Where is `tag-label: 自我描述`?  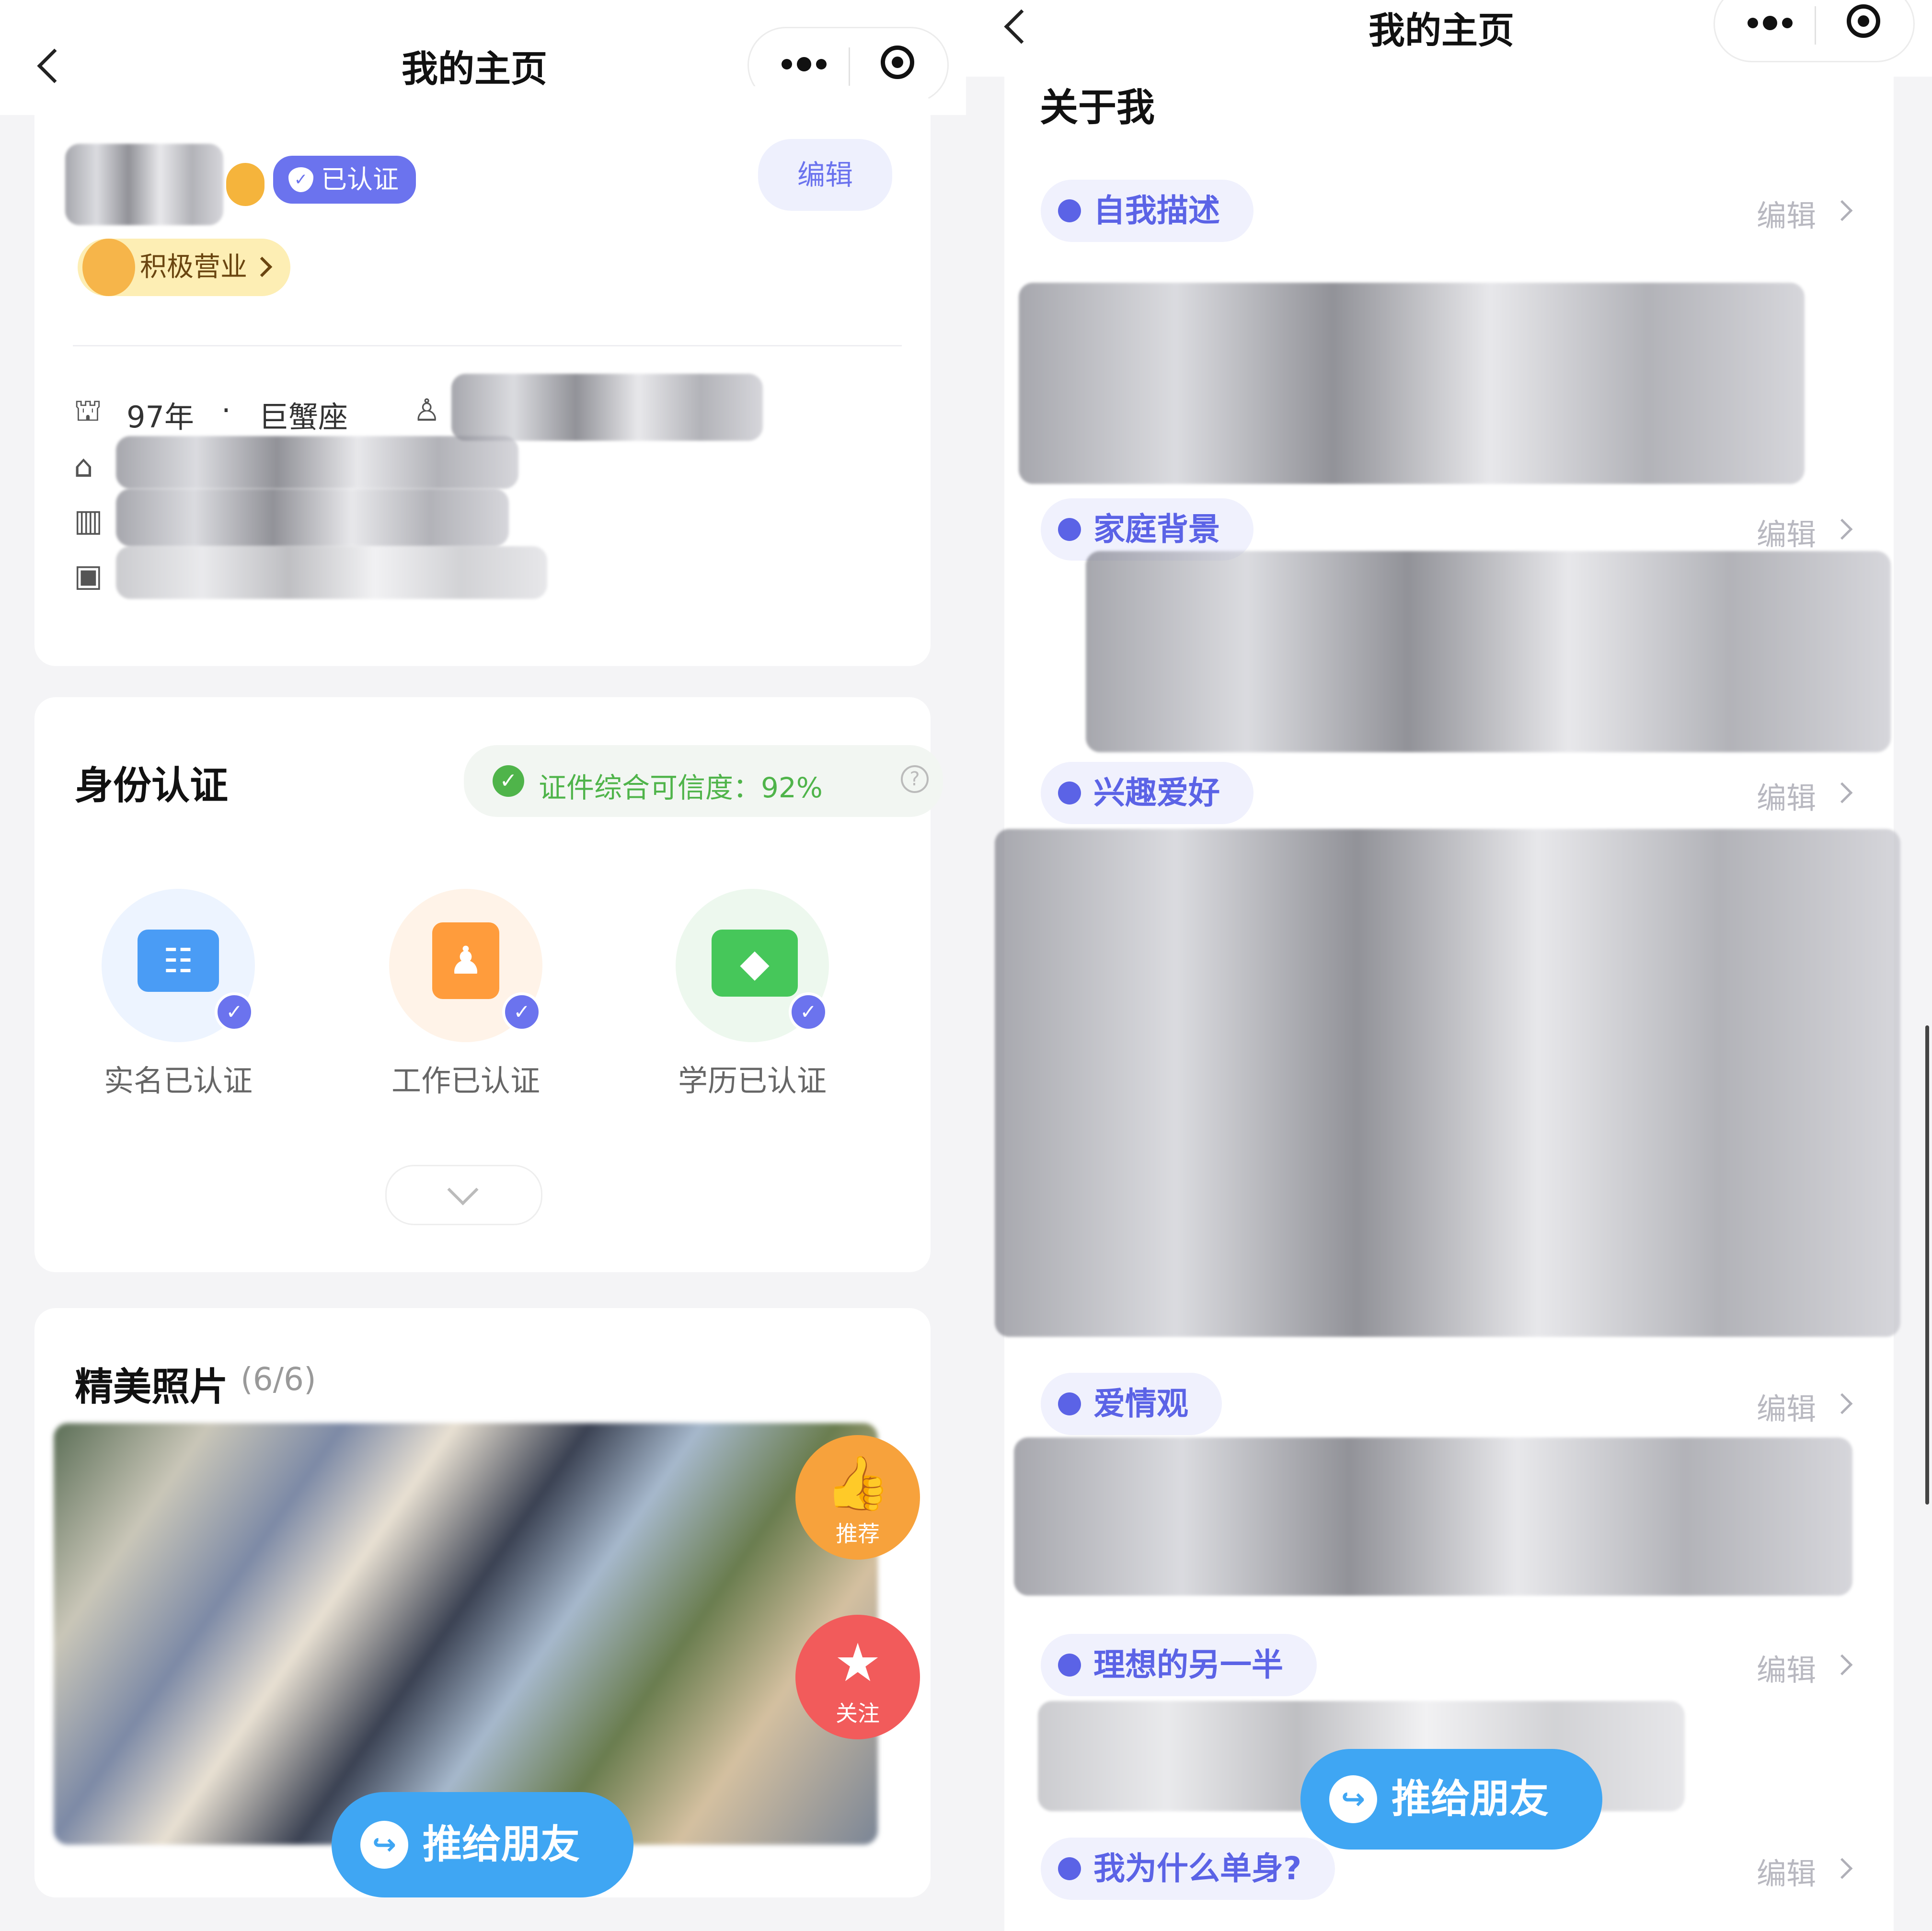 tag-label: 自我描述 is located at coordinates (1156, 210).